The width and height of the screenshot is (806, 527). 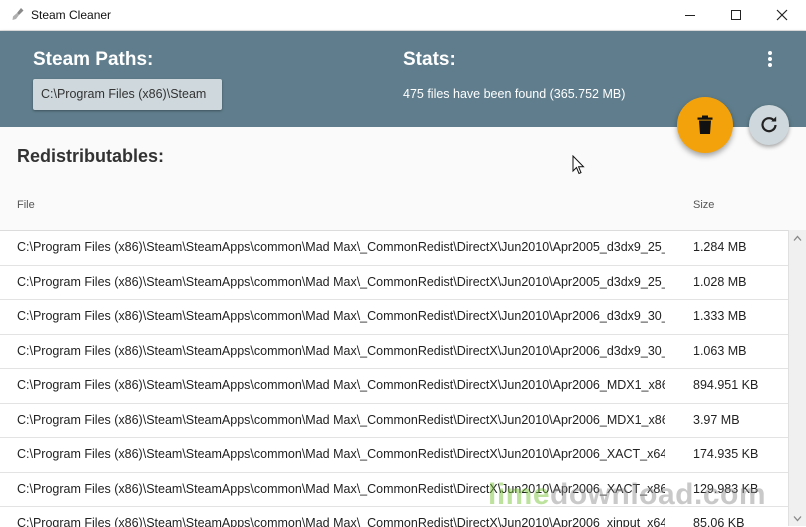 I want to click on window-title: Steam Cleaner, so click(x=71, y=15).